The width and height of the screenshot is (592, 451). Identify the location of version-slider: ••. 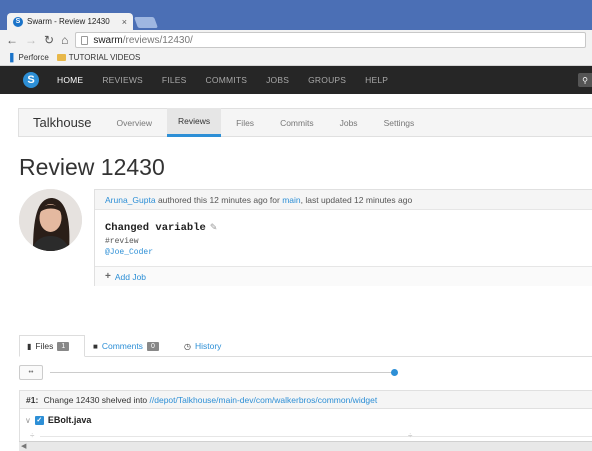
(305, 373).